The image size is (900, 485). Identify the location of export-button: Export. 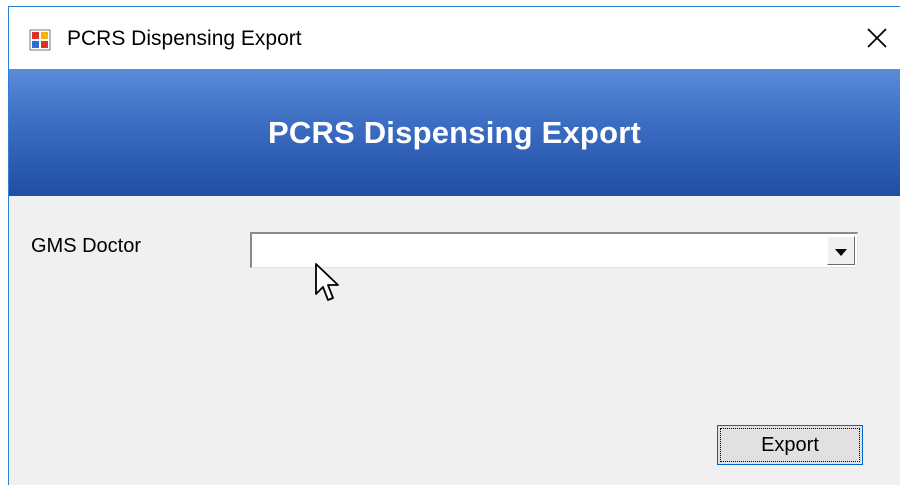
(790, 445).